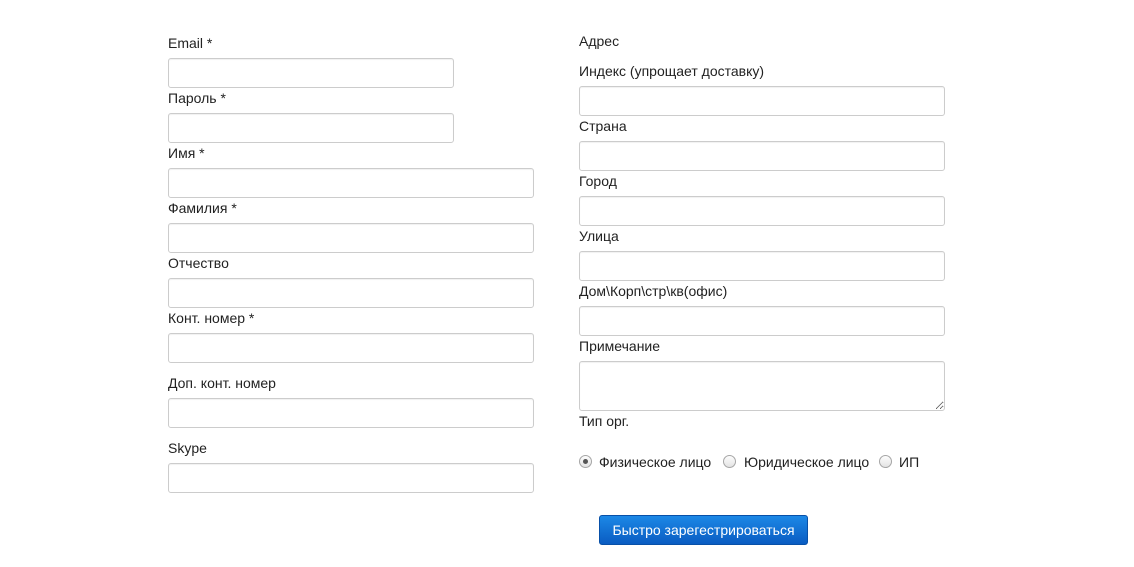 This screenshot has width=1134, height=567. Describe the element at coordinates (604, 421) in the screenshot. I see `org-type-label: Тип орг.` at that location.